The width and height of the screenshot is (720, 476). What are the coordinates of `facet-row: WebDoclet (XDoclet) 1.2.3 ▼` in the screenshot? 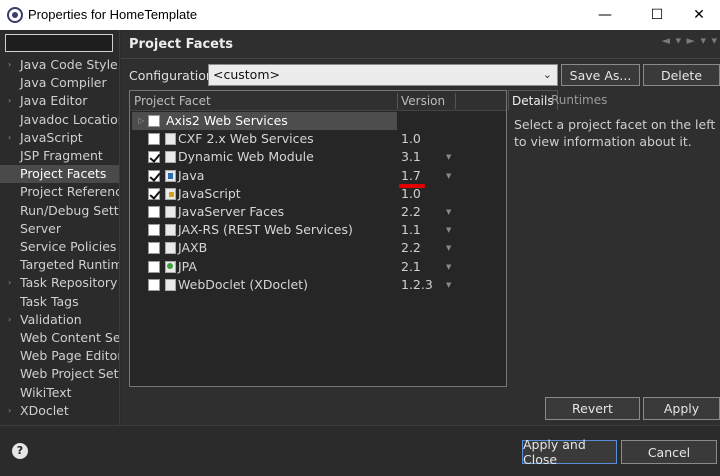 It's located at (318, 285).